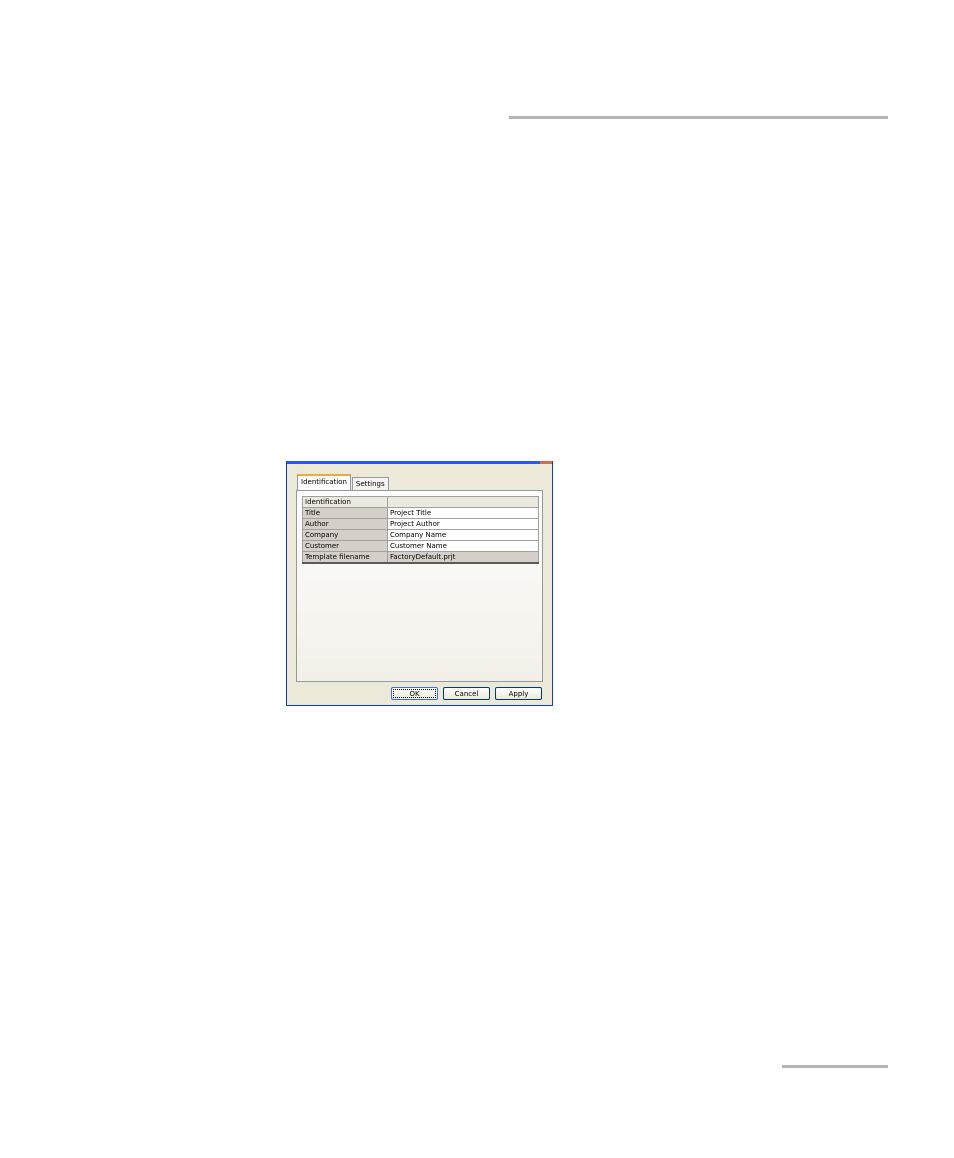  What do you see at coordinates (345, 546) in the screenshot?
I see `property-label-customer: Customer` at bounding box center [345, 546].